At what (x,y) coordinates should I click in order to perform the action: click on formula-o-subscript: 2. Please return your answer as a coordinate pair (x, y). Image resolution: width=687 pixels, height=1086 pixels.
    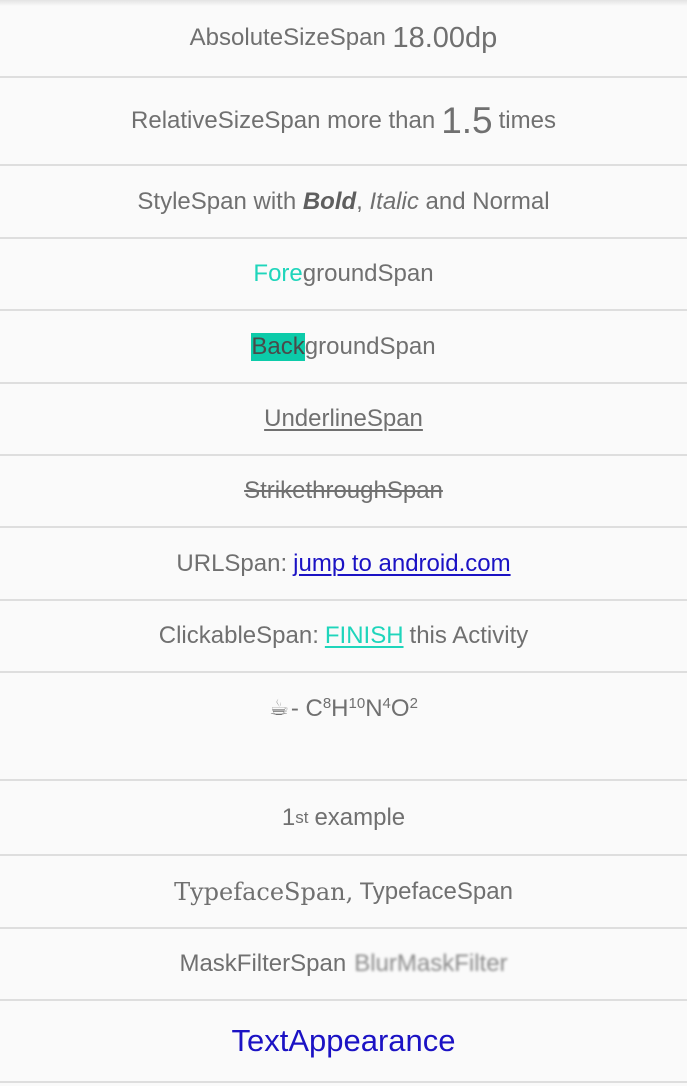
    Looking at the image, I should click on (413, 703).